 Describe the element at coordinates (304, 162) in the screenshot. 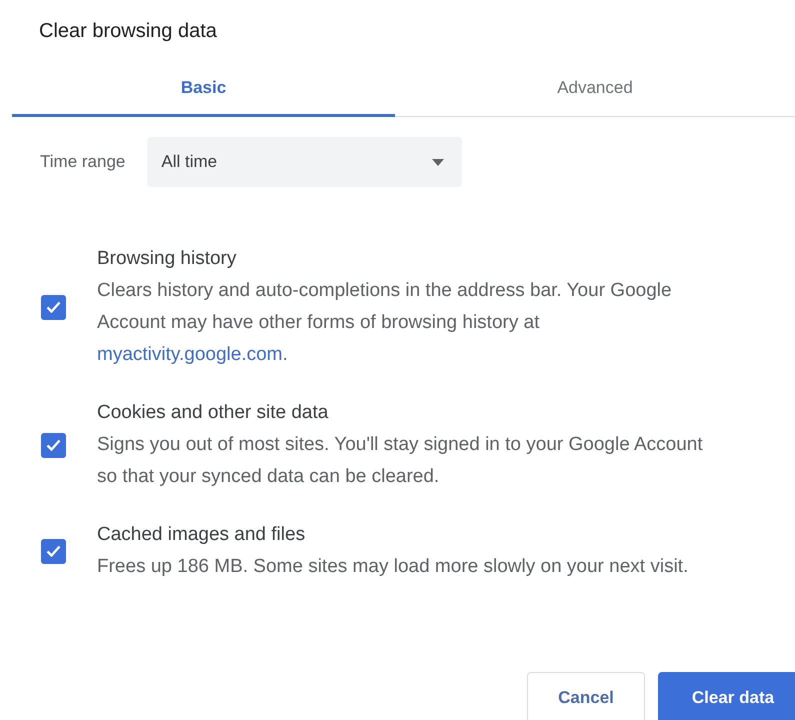

I see `time-range-dropdown: All time` at that location.